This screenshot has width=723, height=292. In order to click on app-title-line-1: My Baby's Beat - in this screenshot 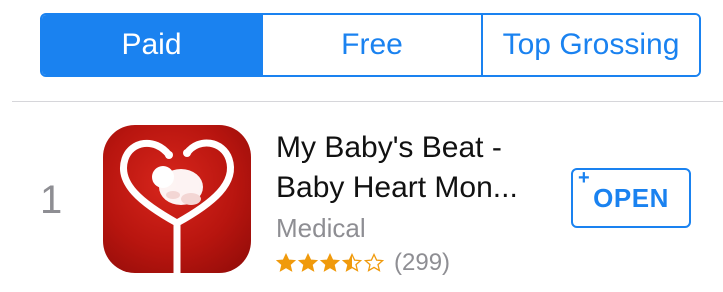, I will do `click(421, 148)`.